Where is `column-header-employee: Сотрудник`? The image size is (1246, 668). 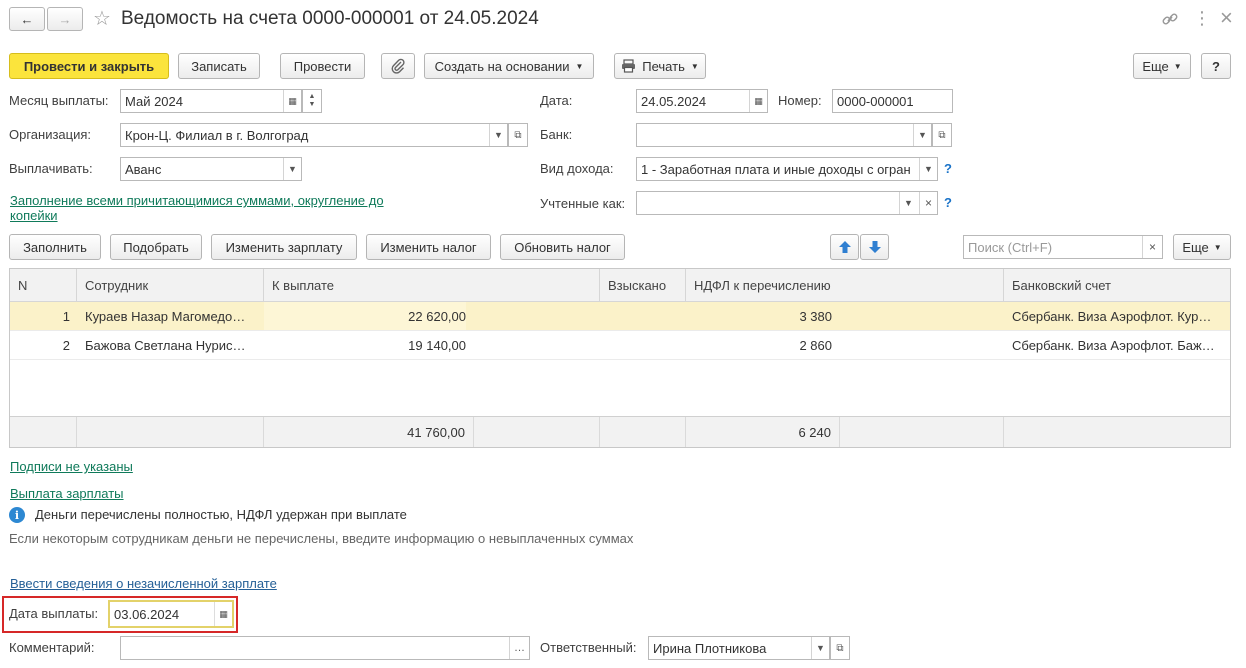 column-header-employee: Сотрудник is located at coordinates (170, 285).